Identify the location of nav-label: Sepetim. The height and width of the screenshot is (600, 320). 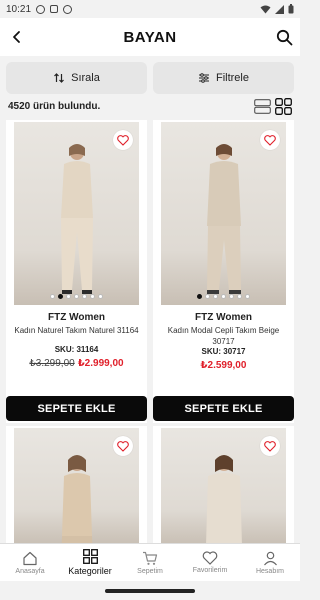
(150, 571).